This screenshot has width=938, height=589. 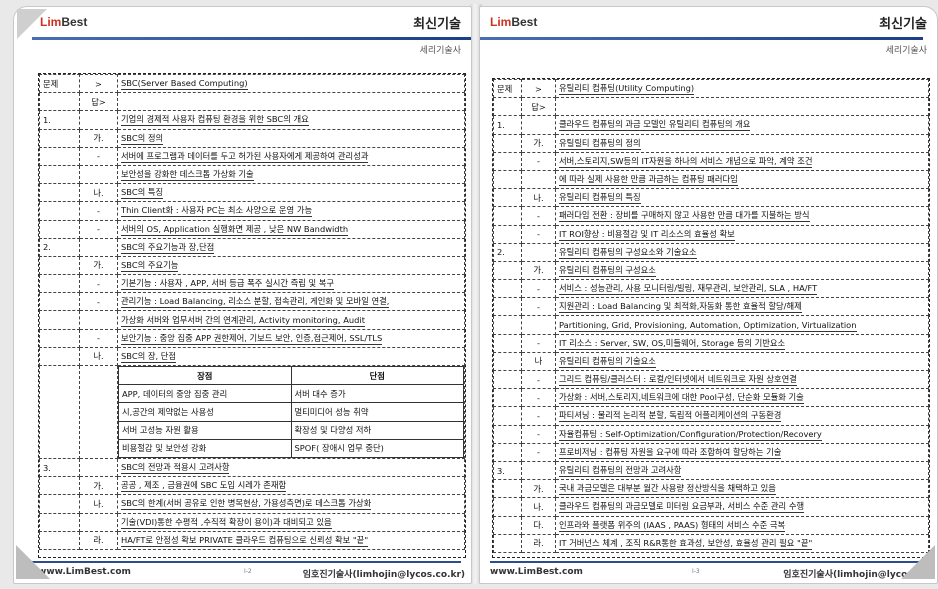 I want to click on table-row: - 프로비저닝 : 컴퓨팅 자원을 요구에 따라 조합하여 할당하는 기술, so click(x=711, y=452).